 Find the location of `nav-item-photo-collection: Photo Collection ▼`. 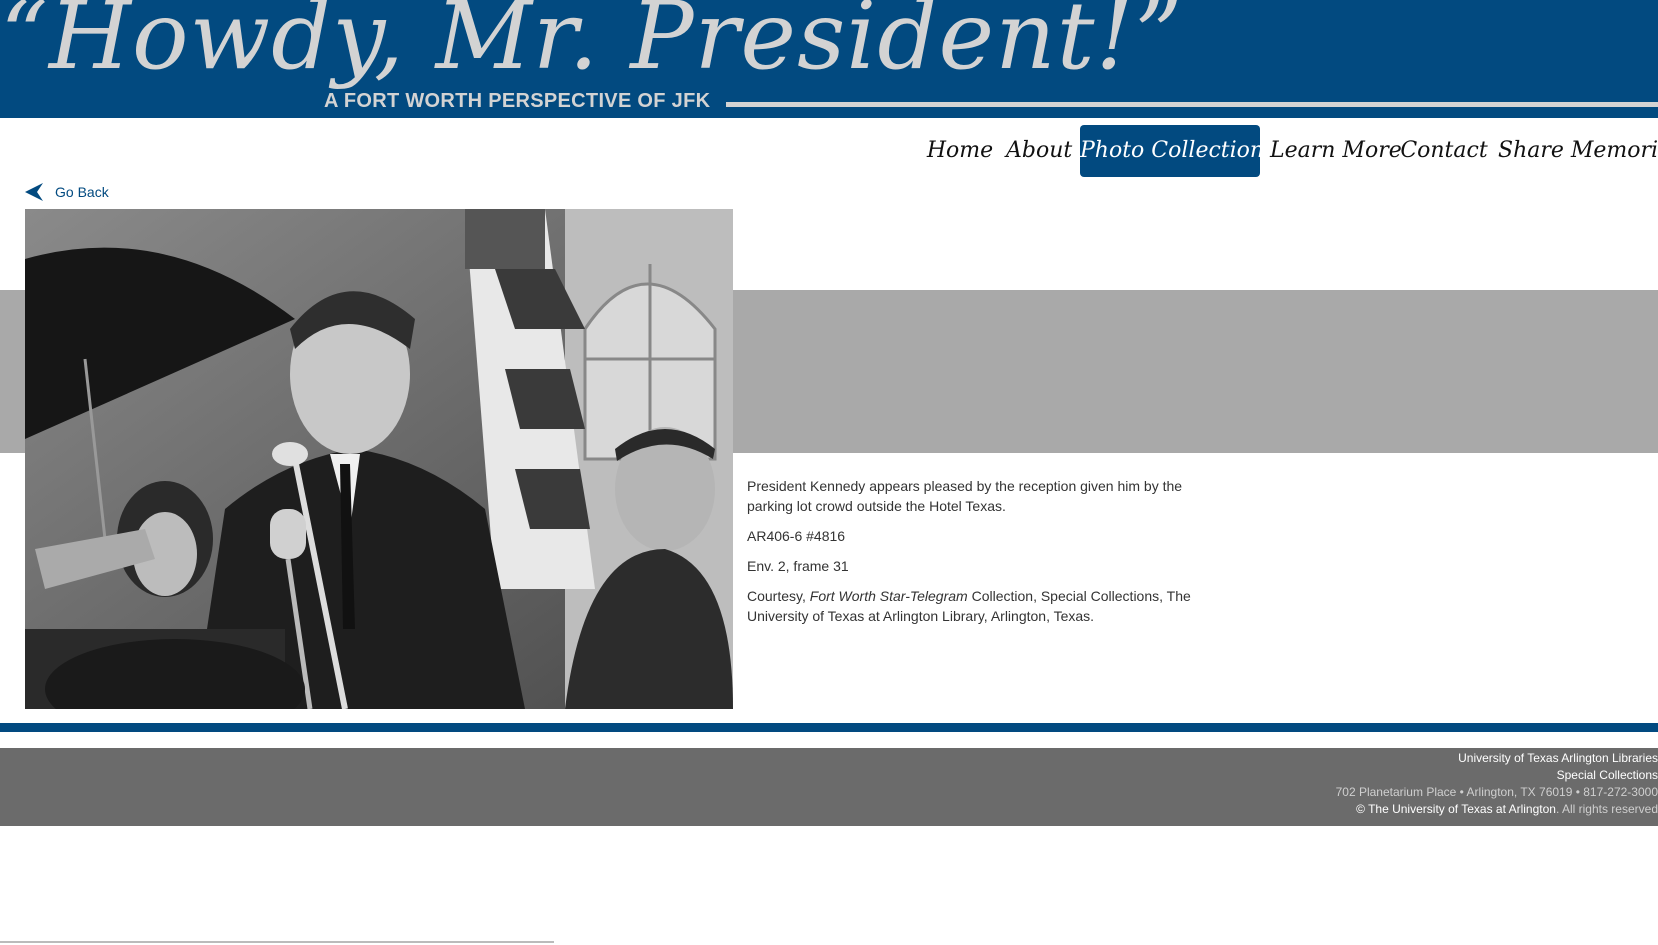

nav-item-photo-collection: Photo Collection ▼ is located at coordinates (1179, 151).